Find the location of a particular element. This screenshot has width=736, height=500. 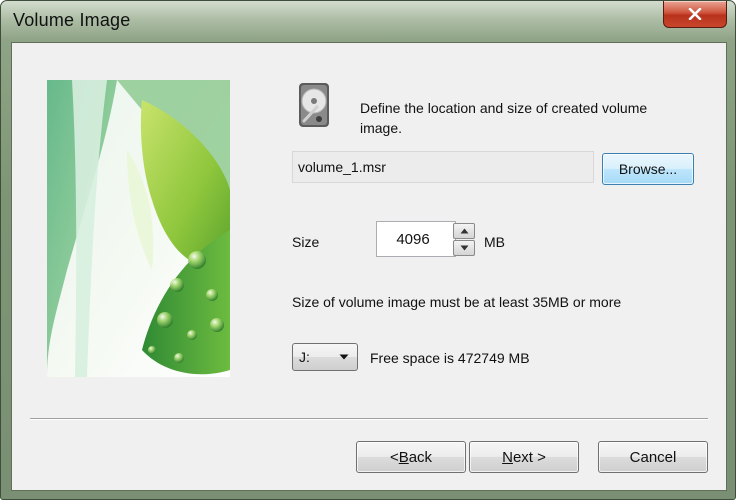

leaf-banner-image is located at coordinates (138, 228).